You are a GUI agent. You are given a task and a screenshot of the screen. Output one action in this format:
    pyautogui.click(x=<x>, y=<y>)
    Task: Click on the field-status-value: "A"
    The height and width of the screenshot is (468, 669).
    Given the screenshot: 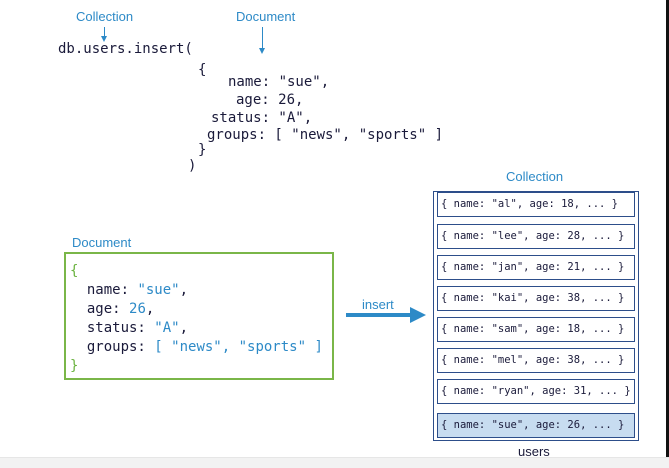 What is the action you would take?
    pyautogui.click(x=167, y=328)
    